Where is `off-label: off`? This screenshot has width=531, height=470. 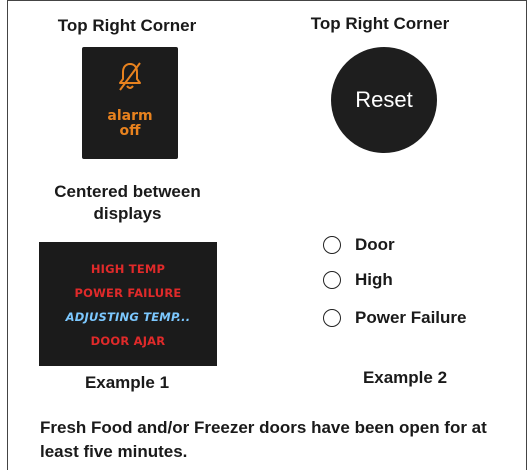
off-label: off is located at coordinates (130, 131).